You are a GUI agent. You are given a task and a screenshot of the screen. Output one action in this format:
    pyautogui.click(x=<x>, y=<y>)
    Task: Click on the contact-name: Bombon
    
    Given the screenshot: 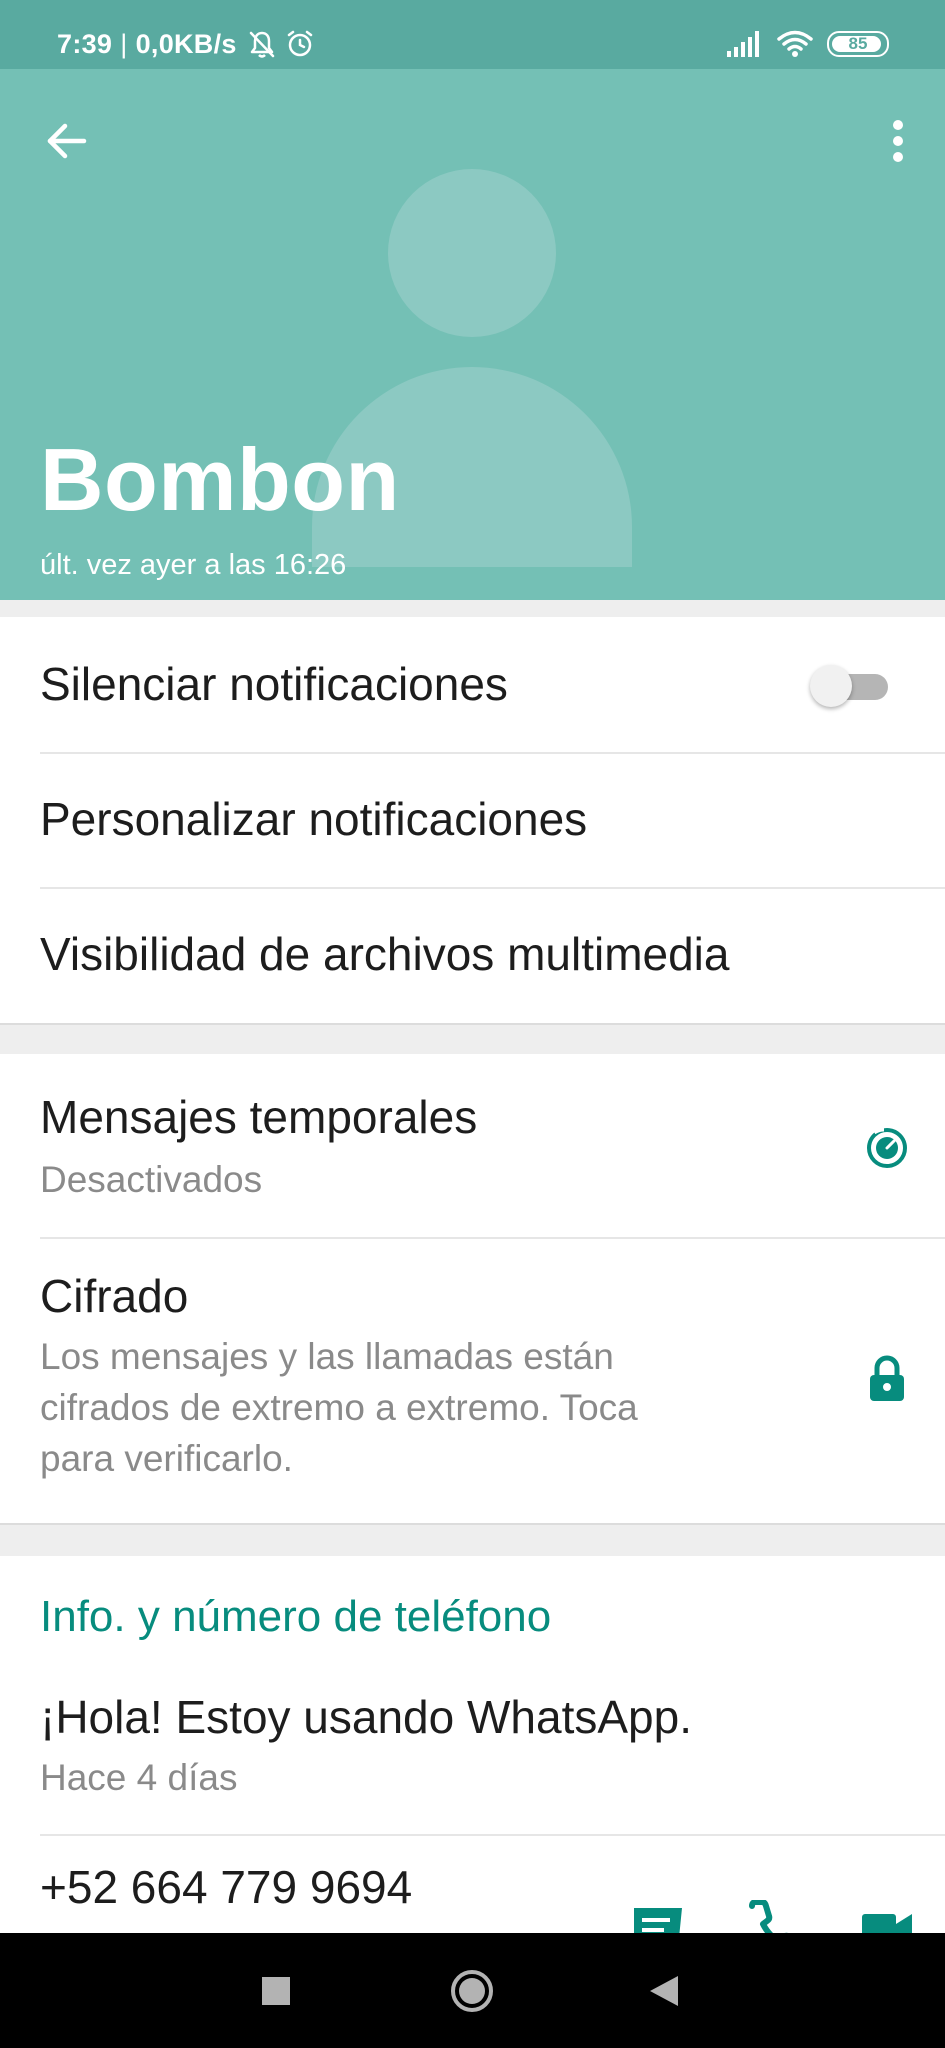 What is the action you would take?
    pyautogui.click(x=220, y=479)
    